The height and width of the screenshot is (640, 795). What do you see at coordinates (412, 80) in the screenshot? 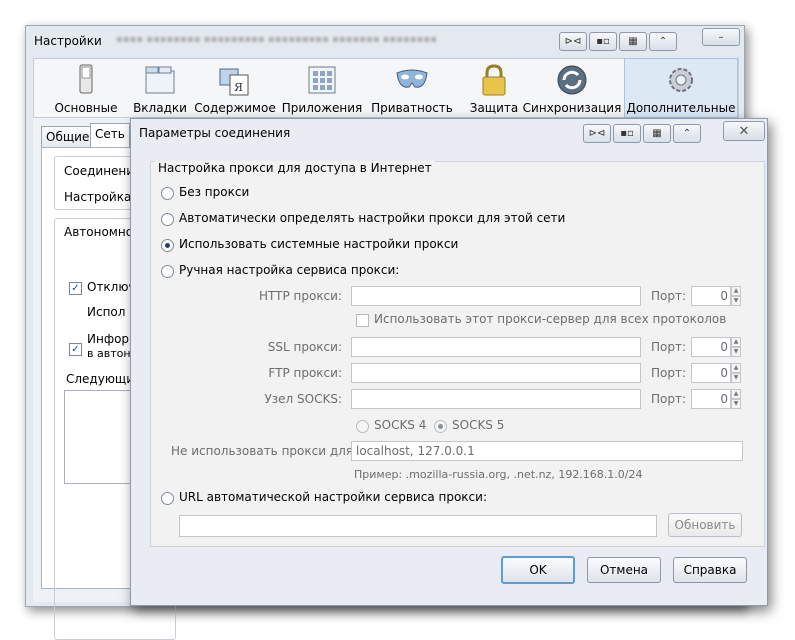
I see `mask-icon` at bounding box center [412, 80].